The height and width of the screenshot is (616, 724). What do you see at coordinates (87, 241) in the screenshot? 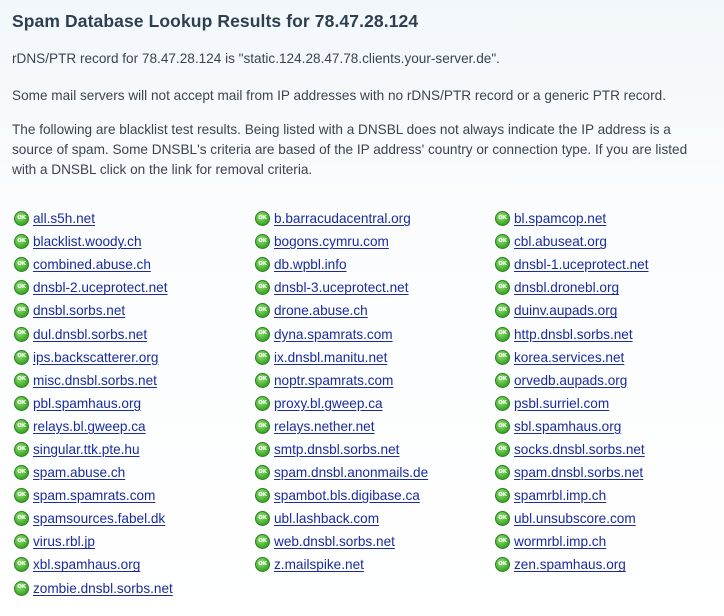
I see `dnsbl-link: blacklist.woody.ch` at bounding box center [87, 241].